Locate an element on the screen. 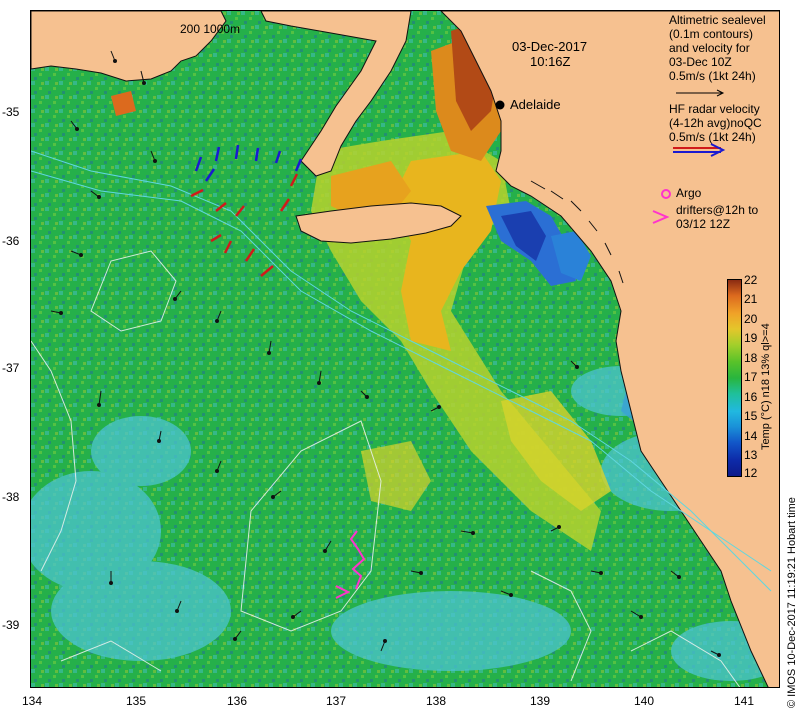 This screenshot has width=800, height=720. lon-tick-137: 137 is located at coordinates (336, 701).